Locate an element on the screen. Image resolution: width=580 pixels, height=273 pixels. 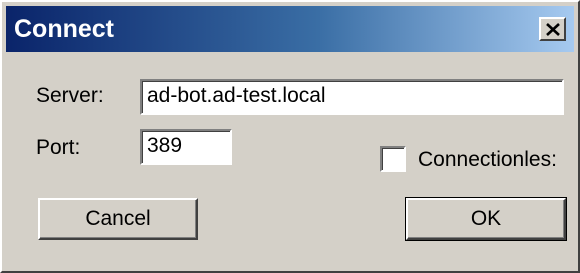
dialog-title: Connect is located at coordinates (64, 29).